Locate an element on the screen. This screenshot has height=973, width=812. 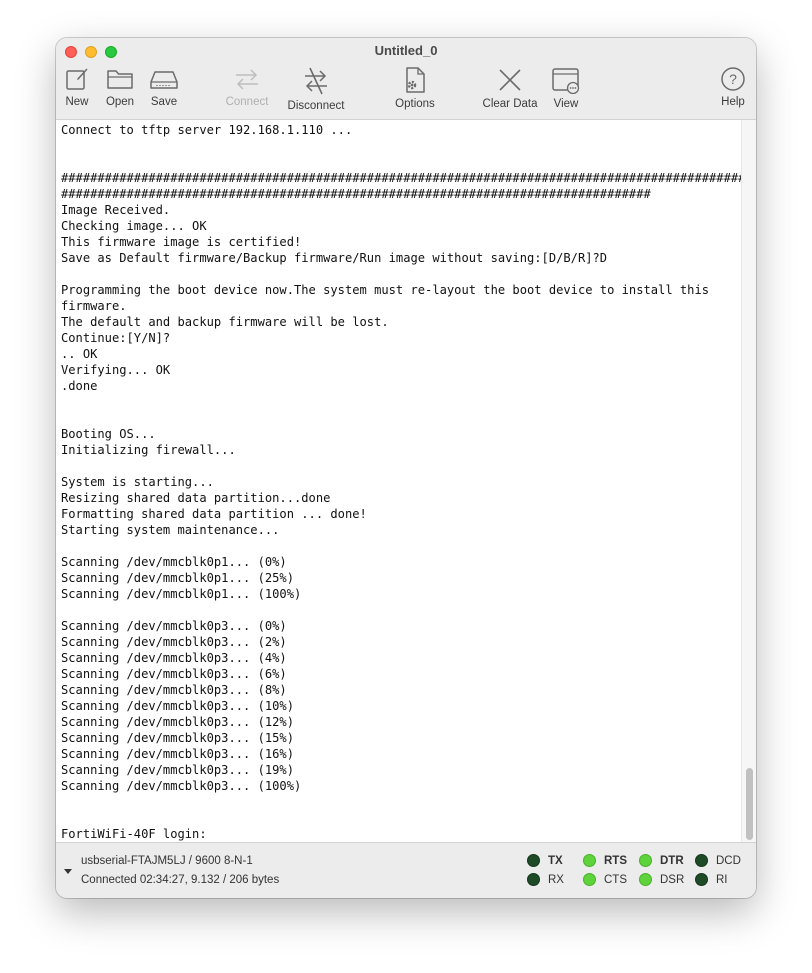
ri-label: RI is located at coordinates (722, 879).